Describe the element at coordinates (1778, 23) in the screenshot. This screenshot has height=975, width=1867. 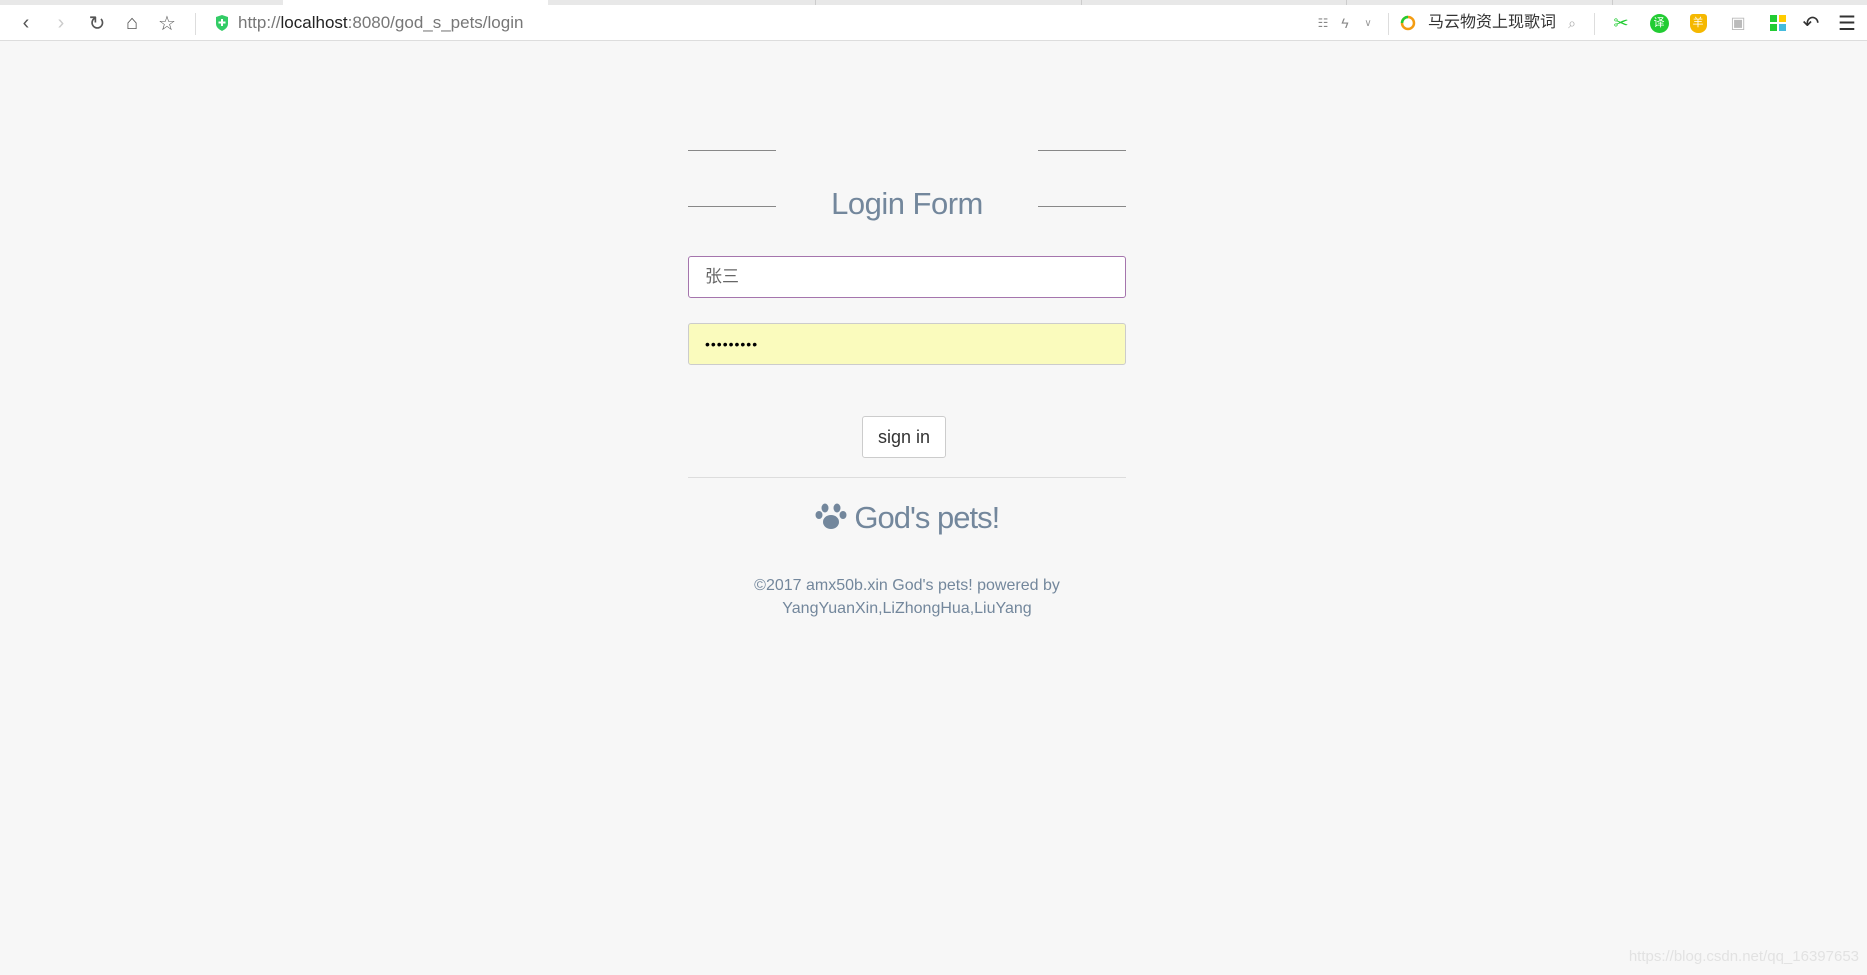
I see `apps-icon` at that location.